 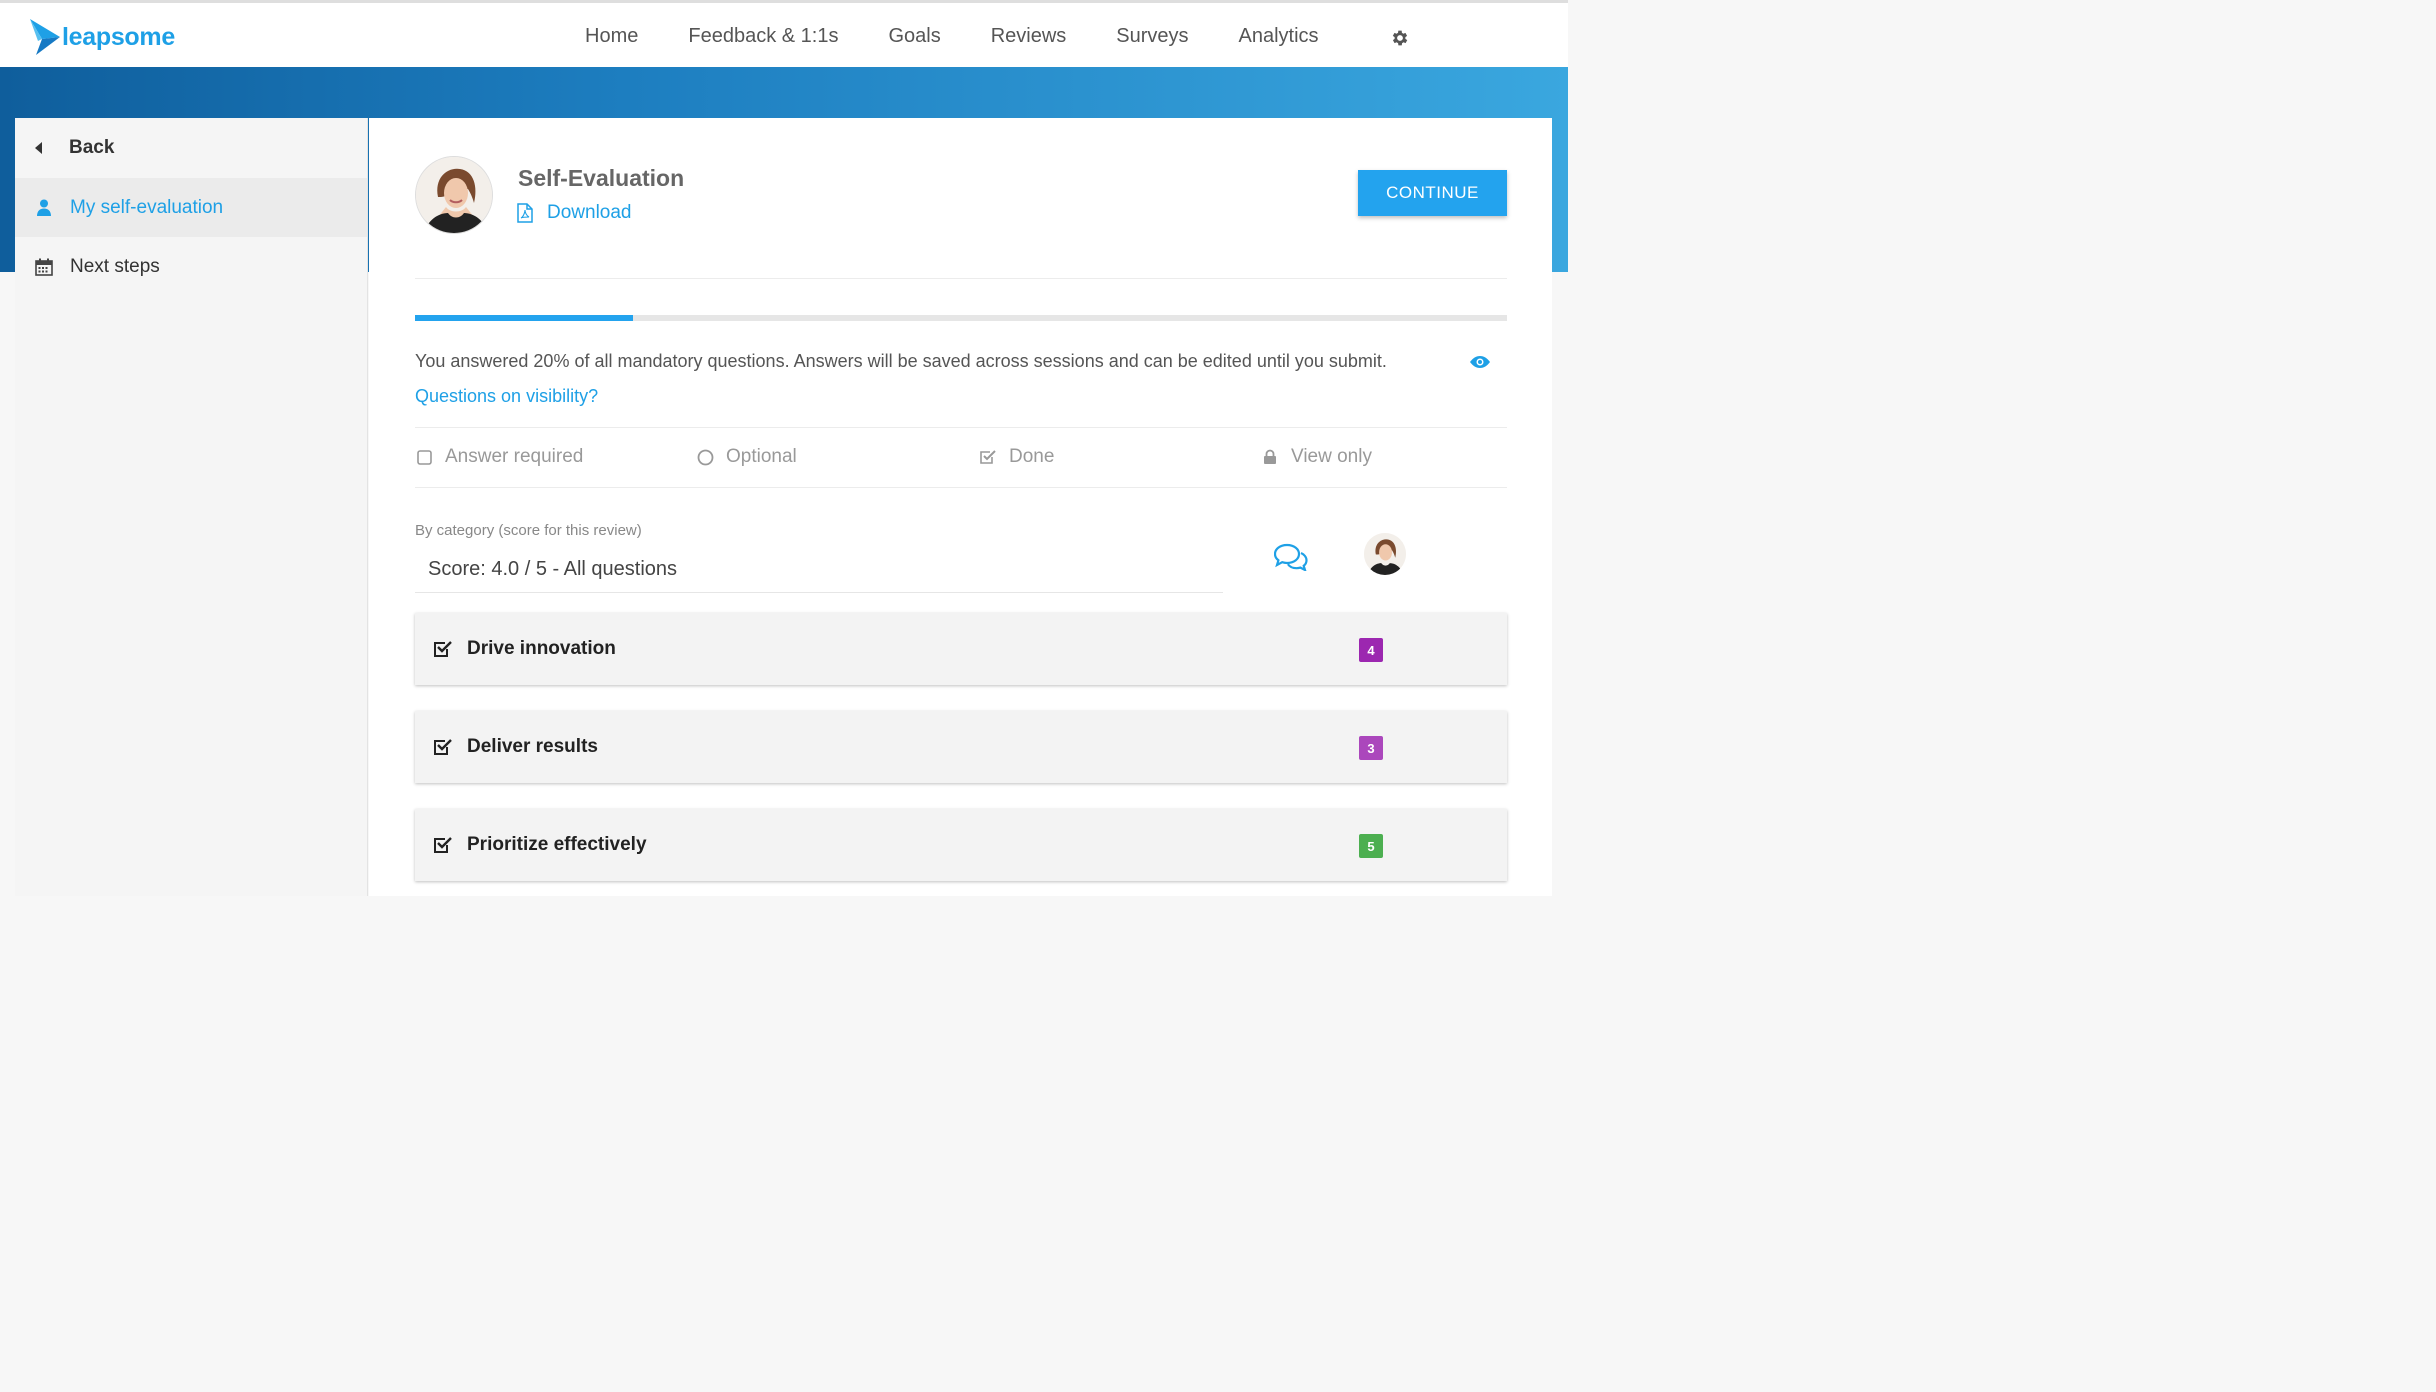 I want to click on sidebar-item-next-steps: Next steps, so click(x=191, y=266).